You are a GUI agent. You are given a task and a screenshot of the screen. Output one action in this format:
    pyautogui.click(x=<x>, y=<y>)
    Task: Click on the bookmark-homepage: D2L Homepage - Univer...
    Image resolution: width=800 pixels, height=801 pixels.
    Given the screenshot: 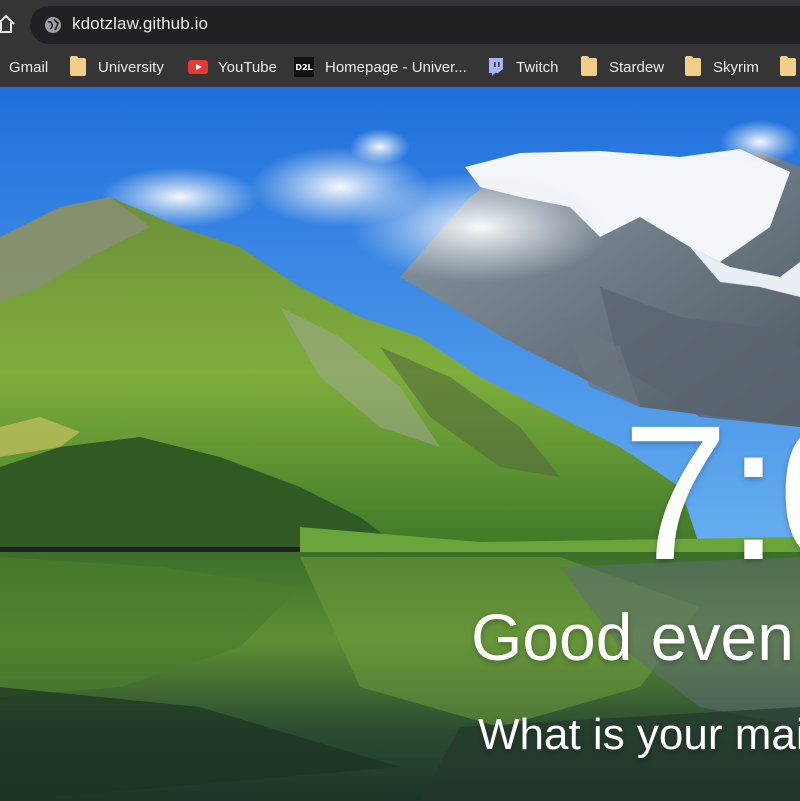 What is the action you would take?
    pyautogui.click(x=380, y=67)
    